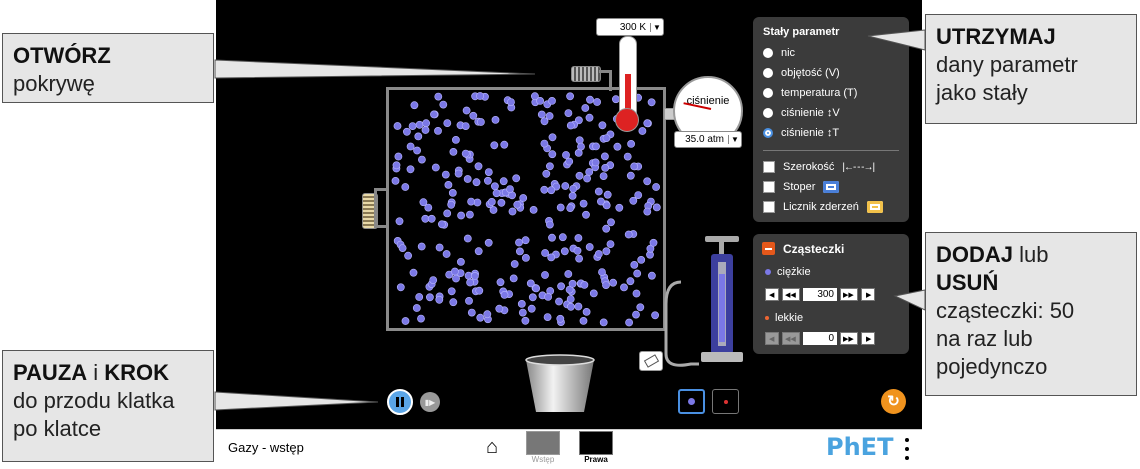  I want to click on callout-text: pokrywę, so click(54, 83).